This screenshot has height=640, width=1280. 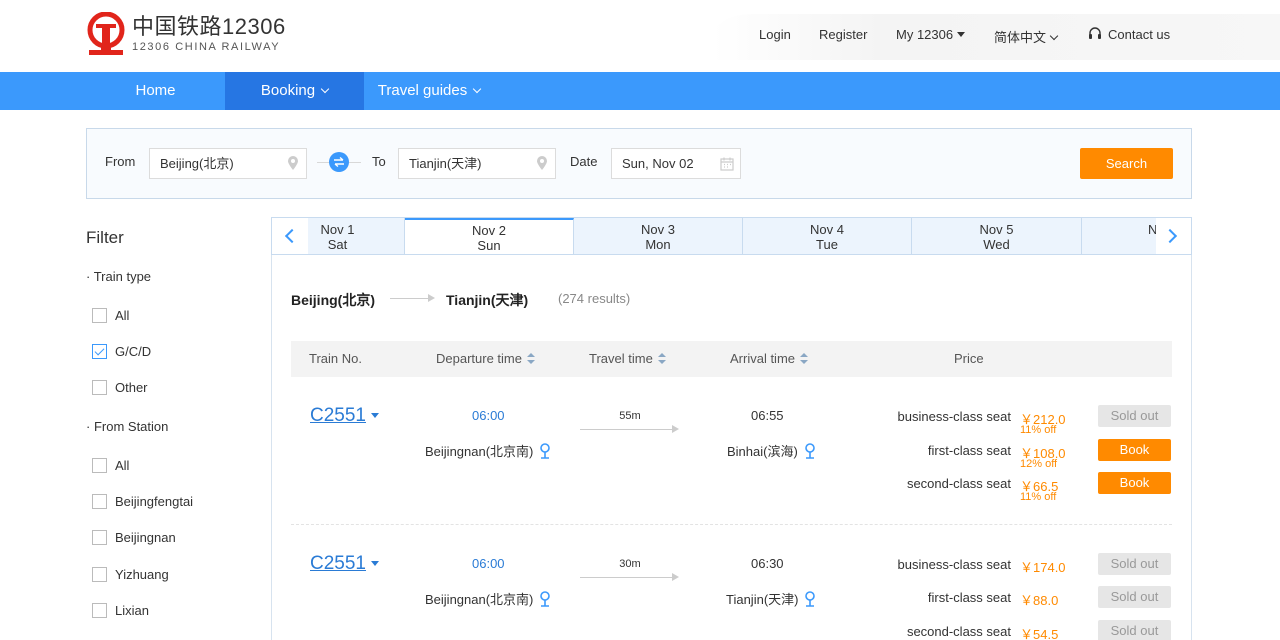 What do you see at coordinates (1038, 430) in the screenshot?
I see `seat-discount: 11% off` at bounding box center [1038, 430].